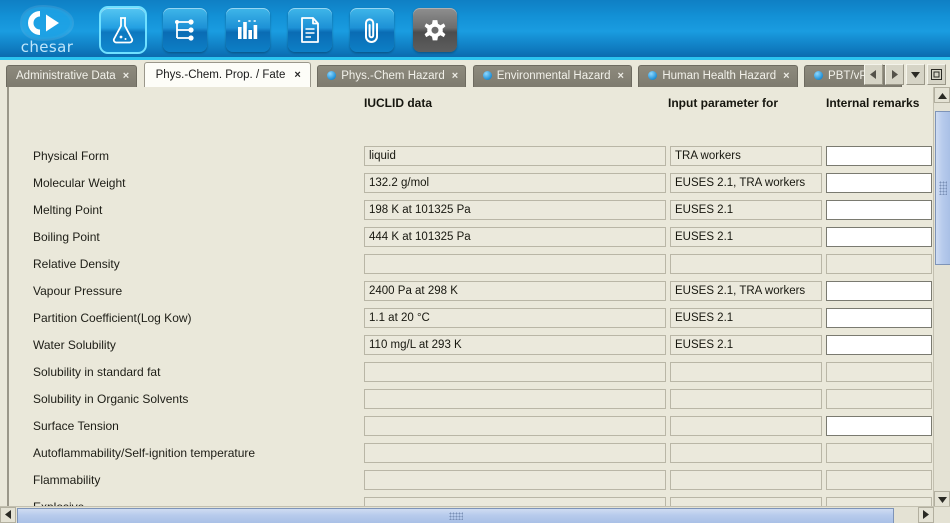 The height and width of the screenshot is (523, 950). What do you see at coordinates (515, 156) in the screenshot?
I see `iuclid-data-field: liquid` at bounding box center [515, 156].